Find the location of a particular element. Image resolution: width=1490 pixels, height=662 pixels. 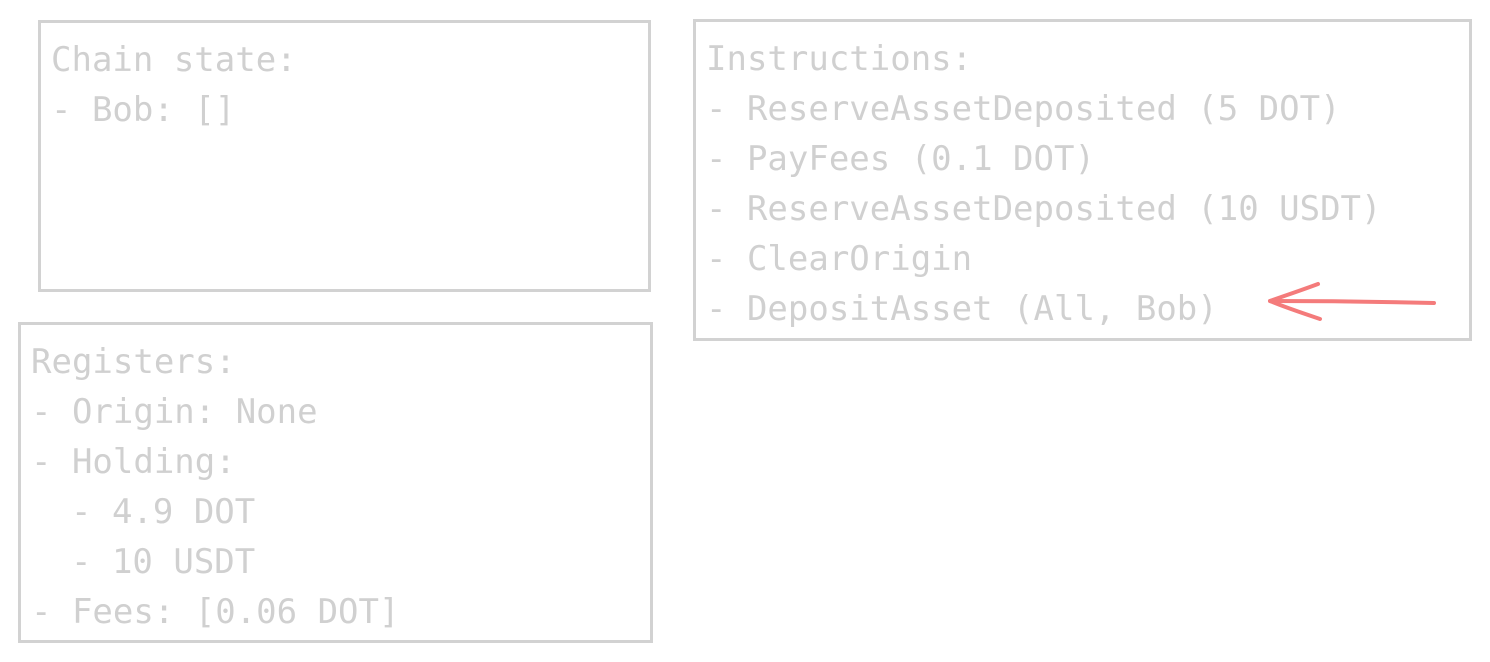

instruction-clear-origin: - ClearOrigin is located at coordinates (839, 259).